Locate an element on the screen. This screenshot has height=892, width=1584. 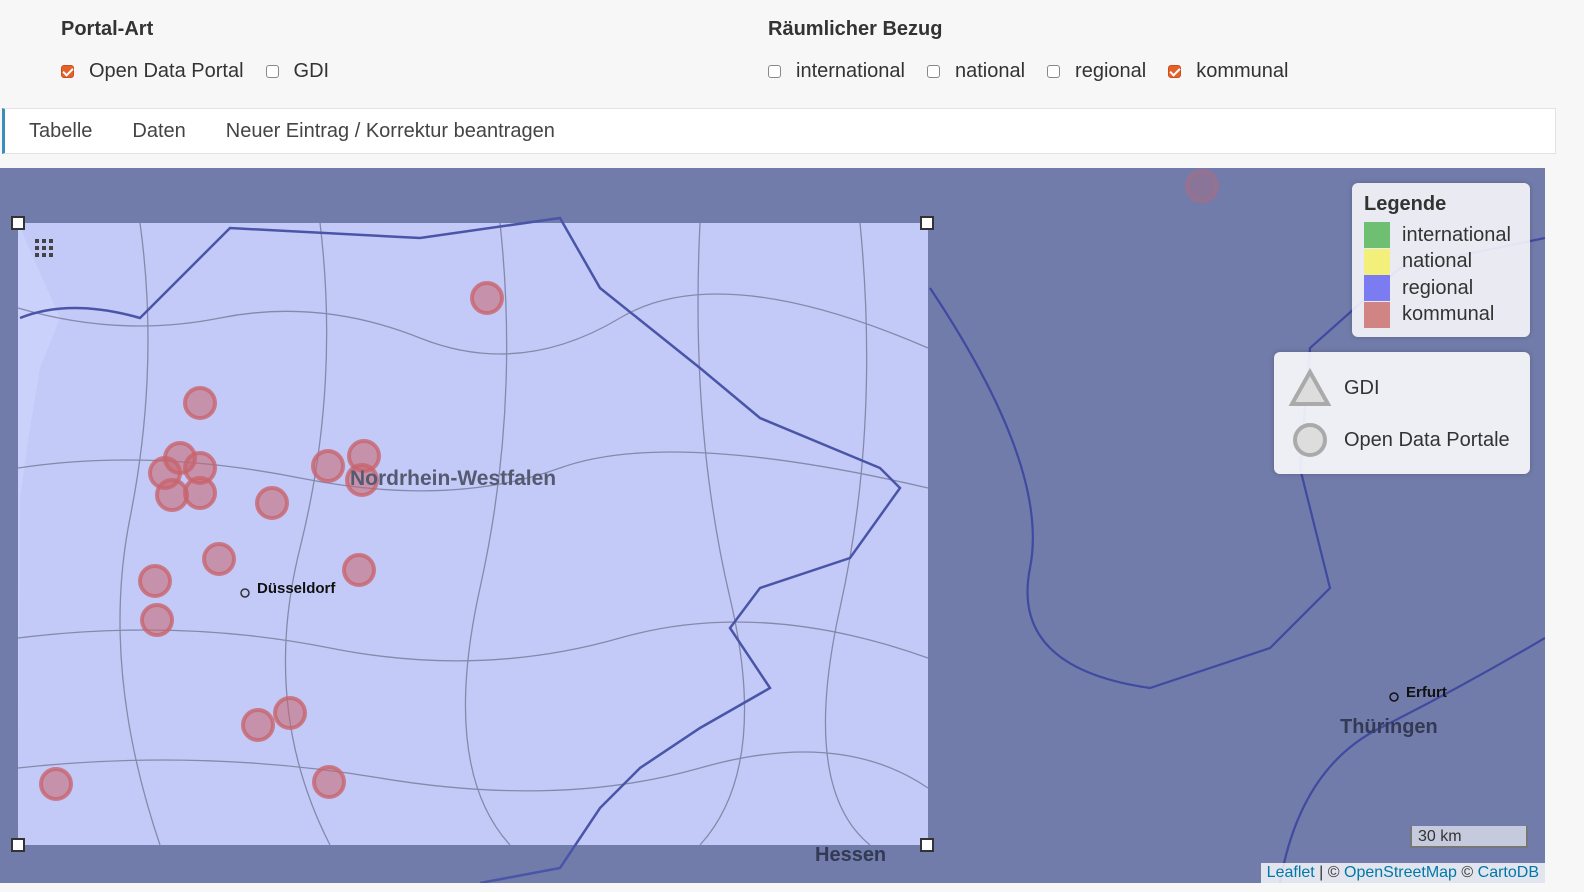
legend-label: kommunal is located at coordinates (1448, 314).